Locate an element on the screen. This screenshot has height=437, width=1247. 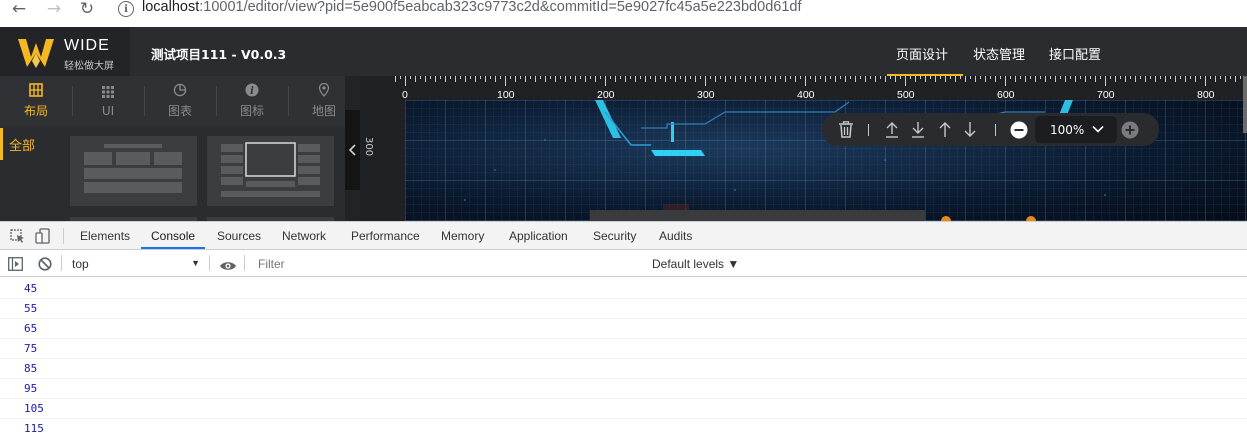
tab-elements: Elements is located at coordinates (105, 236).